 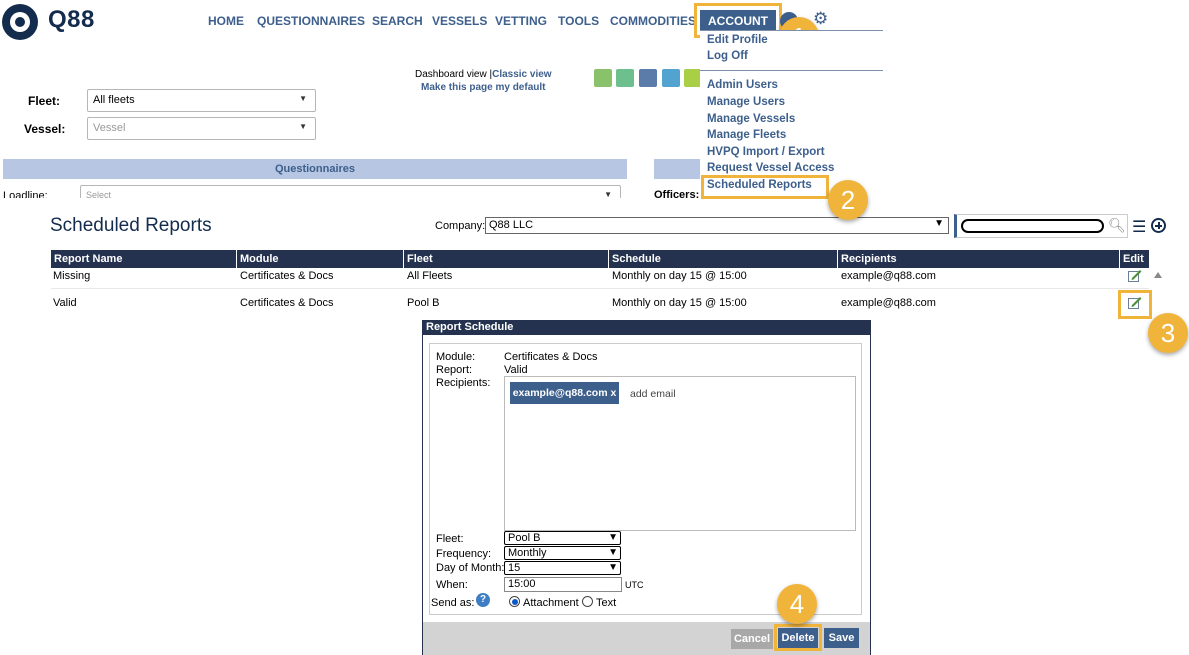 I want to click on send-as-text-radio, so click(x=587, y=601).